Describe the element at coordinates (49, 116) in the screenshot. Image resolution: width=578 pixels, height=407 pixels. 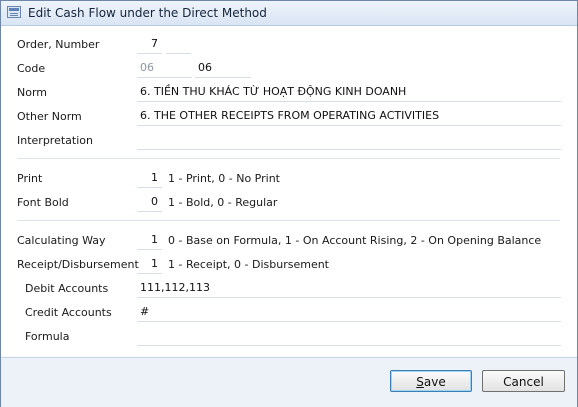
I see `other-norm-label: Other Norm` at that location.